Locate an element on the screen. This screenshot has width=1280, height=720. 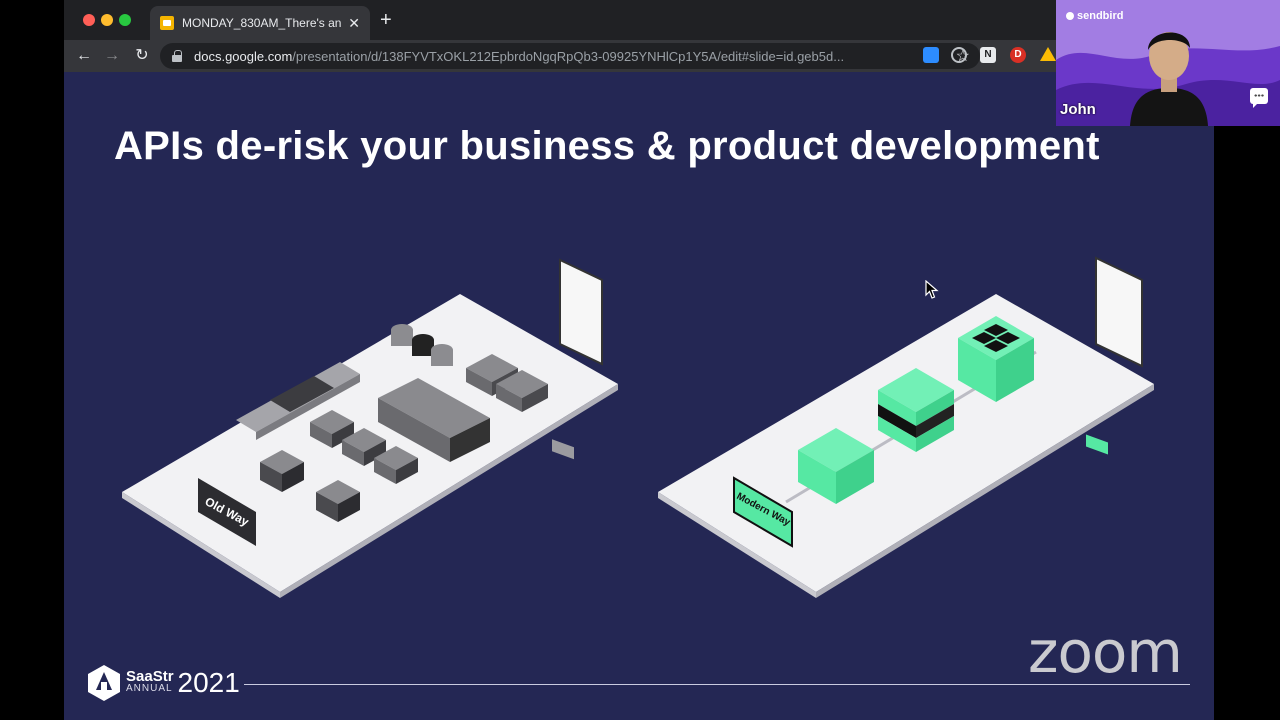
chat-bubble-icon is located at coordinates (1259, 98).